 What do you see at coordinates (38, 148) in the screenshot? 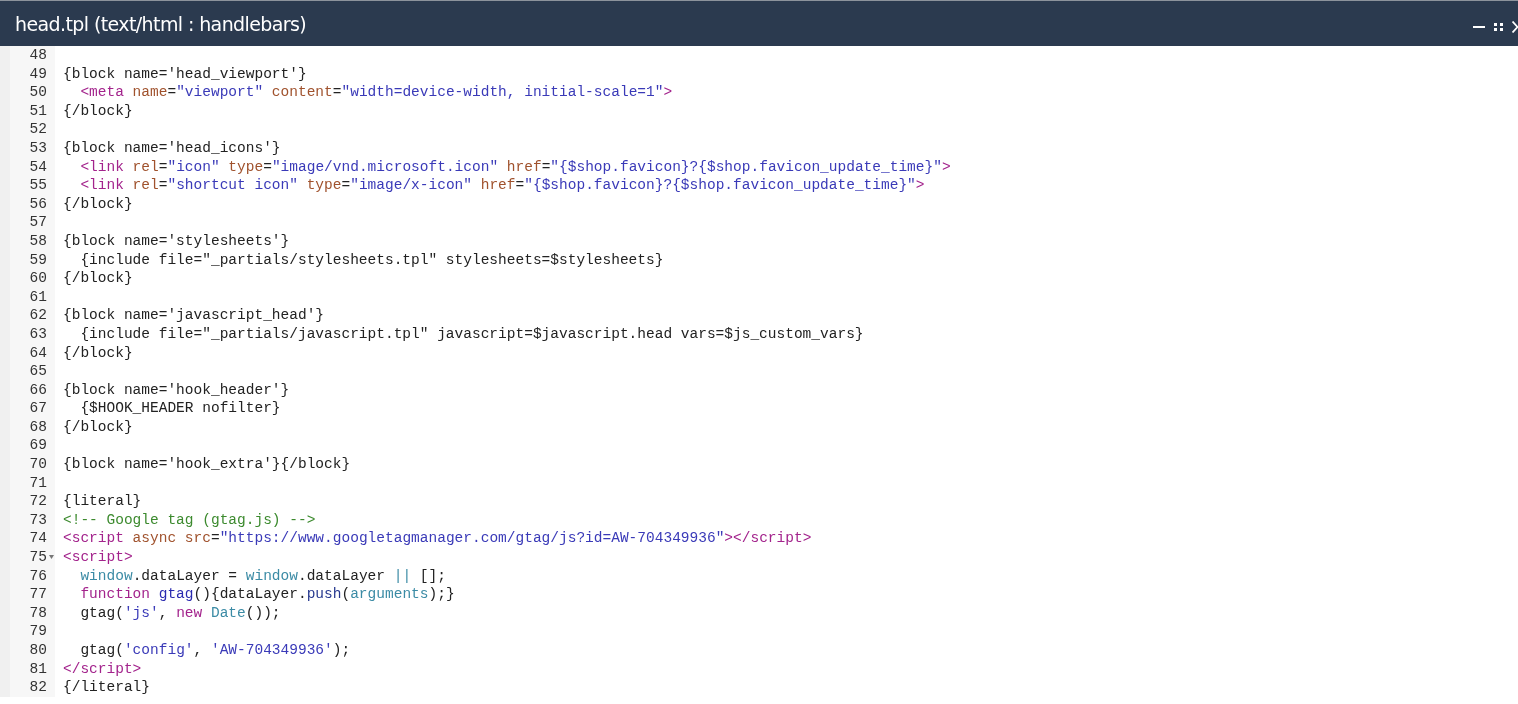
I see `line-number: 53` at bounding box center [38, 148].